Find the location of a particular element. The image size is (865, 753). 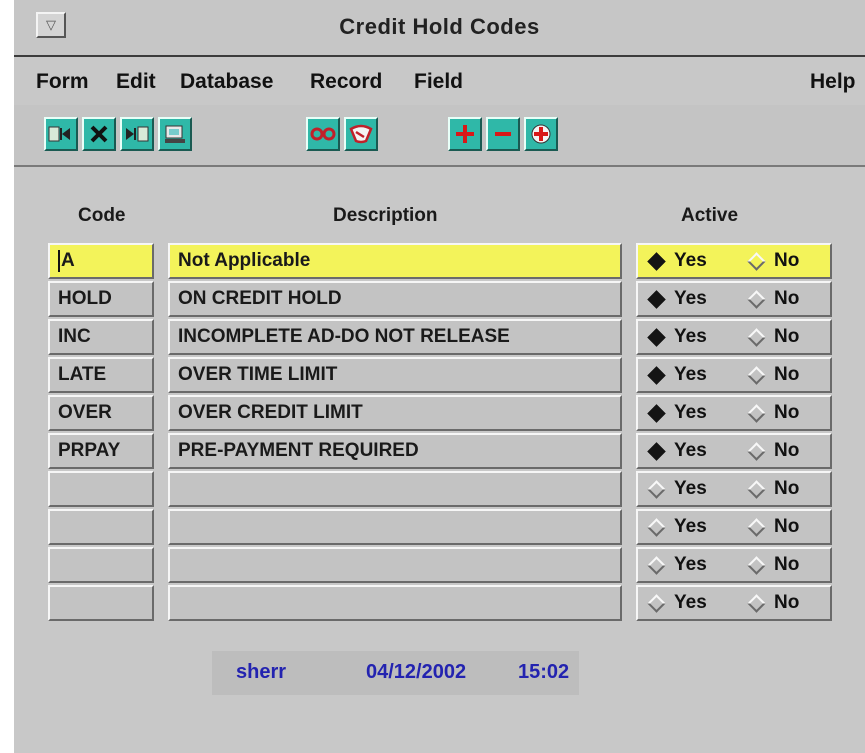

table-row: HOLD ON CREDIT HOLD Yes No is located at coordinates (439, 299).